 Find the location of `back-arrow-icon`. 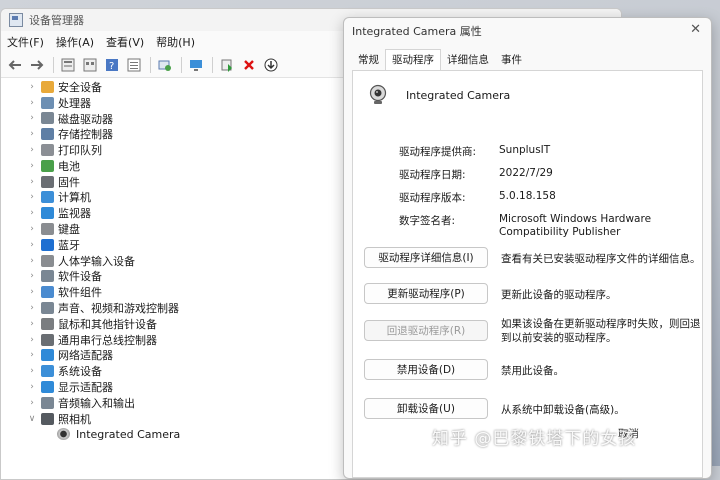

back-arrow-icon is located at coordinates (15, 65).